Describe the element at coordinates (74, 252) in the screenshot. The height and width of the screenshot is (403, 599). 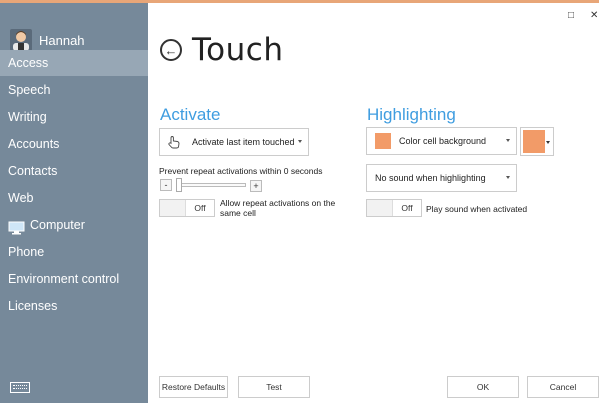
I see `sidebar-item-phone: Phone` at that location.